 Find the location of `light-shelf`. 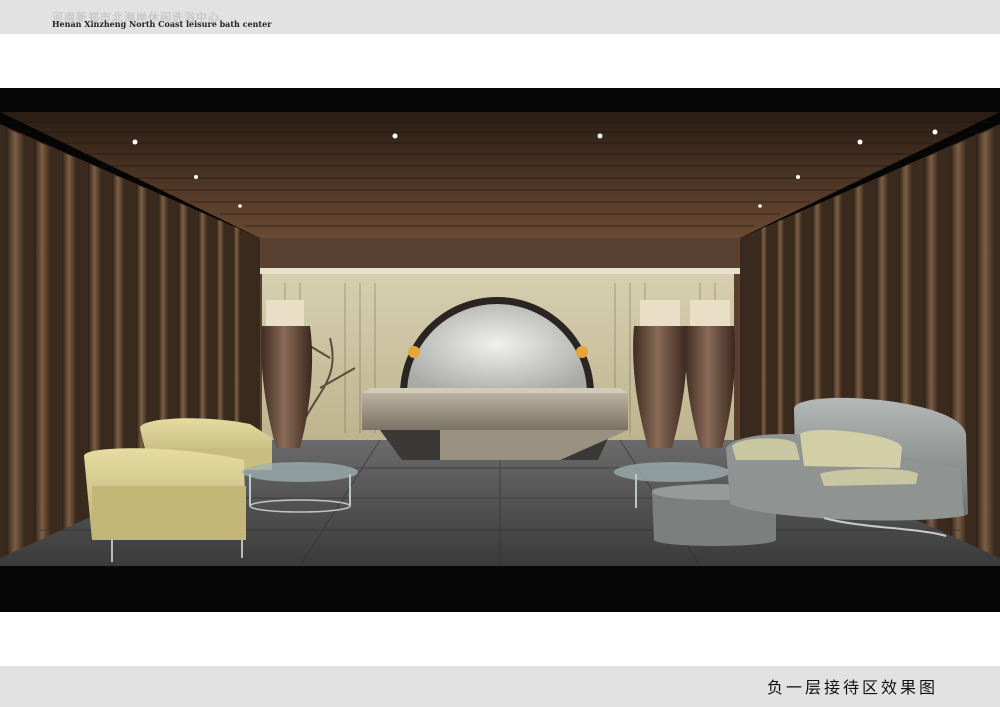

light-shelf is located at coordinates (497, 271).